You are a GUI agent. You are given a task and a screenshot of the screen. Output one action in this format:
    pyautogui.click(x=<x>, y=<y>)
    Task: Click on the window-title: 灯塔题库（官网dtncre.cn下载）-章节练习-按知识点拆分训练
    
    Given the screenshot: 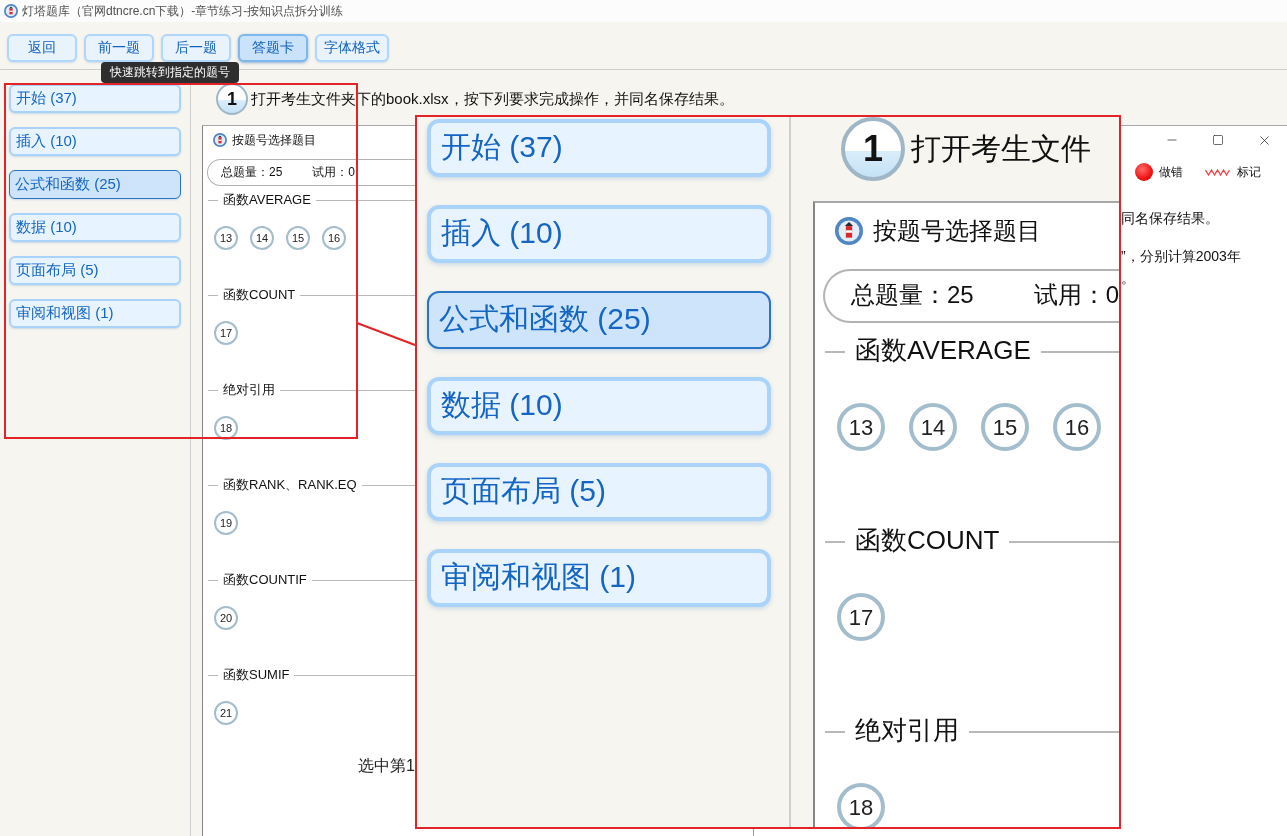 What is the action you would take?
    pyautogui.click(x=183, y=11)
    